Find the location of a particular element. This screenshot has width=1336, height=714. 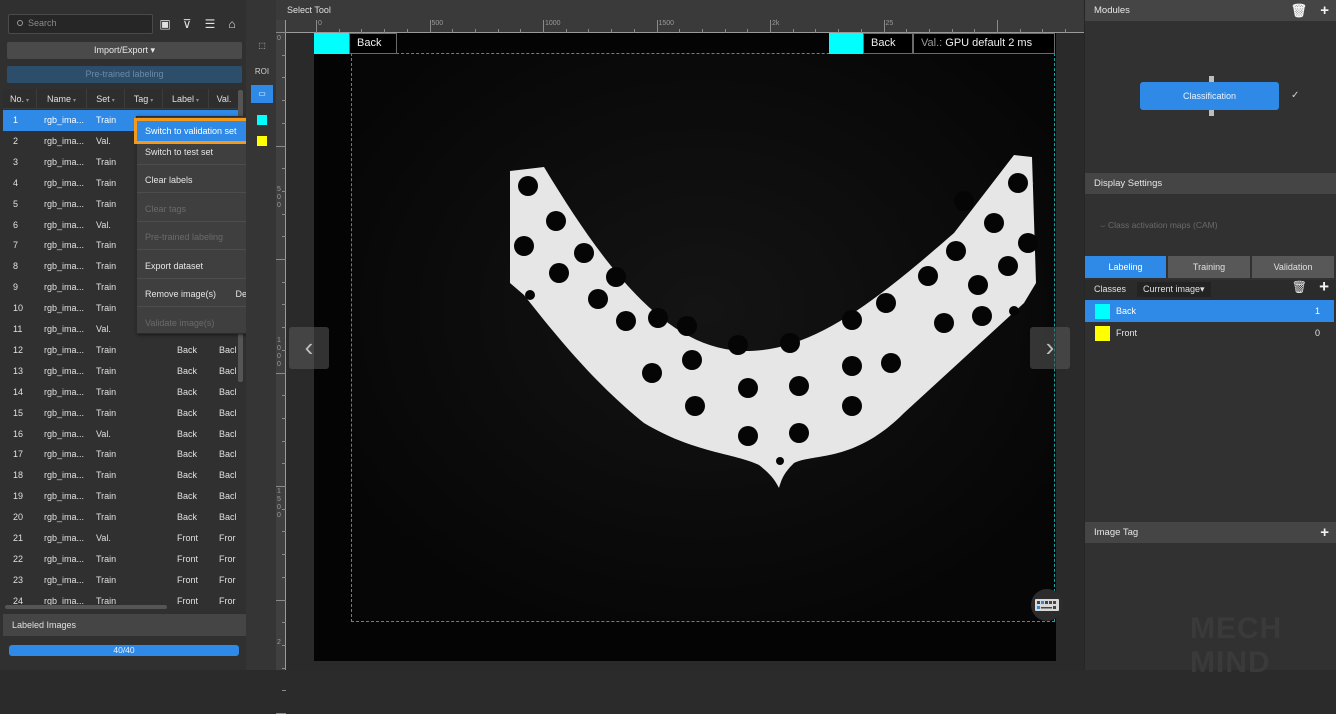

table-row: 19 rgb_ima... Train Back Bacl is located at coordinates (121, 496).